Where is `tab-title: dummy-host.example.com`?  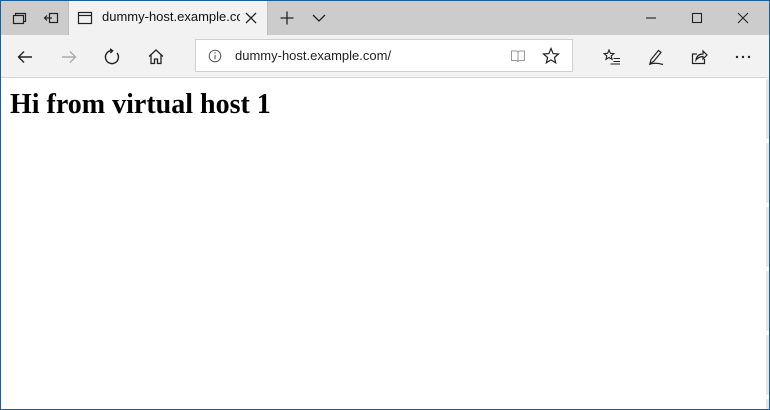 tab-title: dummy-host.example.com is located at coordinates (171, 16).